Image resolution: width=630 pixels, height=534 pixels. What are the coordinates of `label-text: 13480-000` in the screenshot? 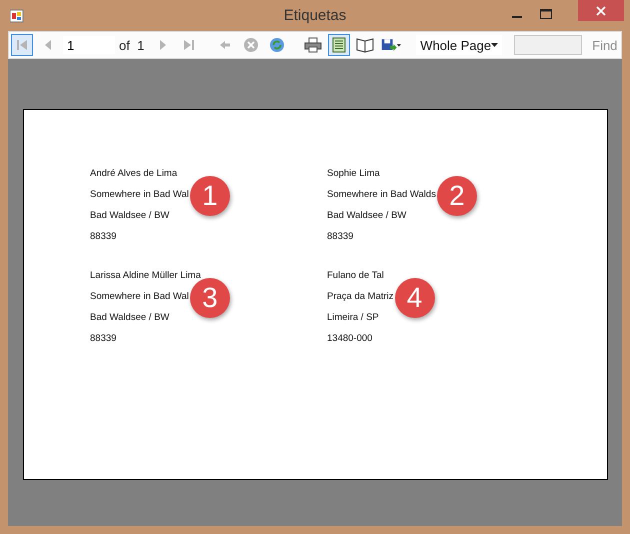 It's located at (349, 339).